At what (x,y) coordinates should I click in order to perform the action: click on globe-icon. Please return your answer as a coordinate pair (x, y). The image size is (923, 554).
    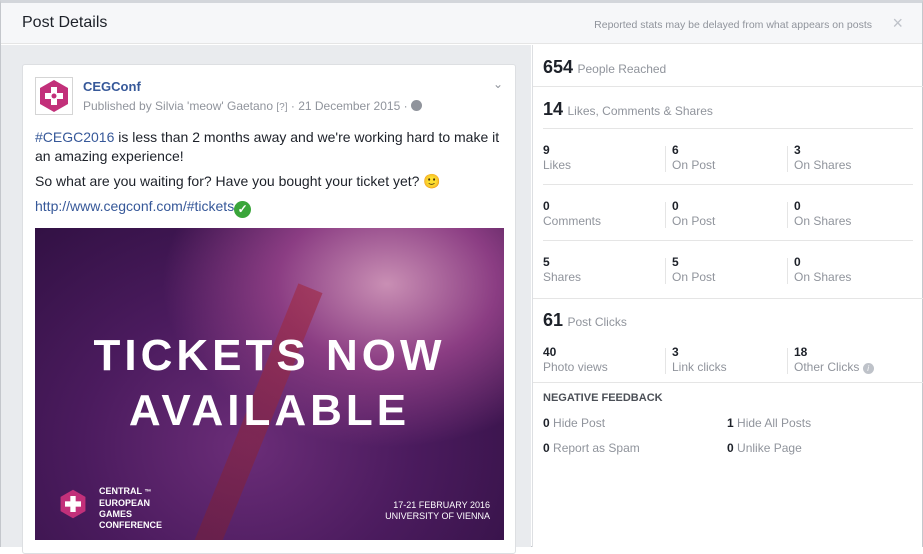
    Looking at the image, I should click on (416, 105).